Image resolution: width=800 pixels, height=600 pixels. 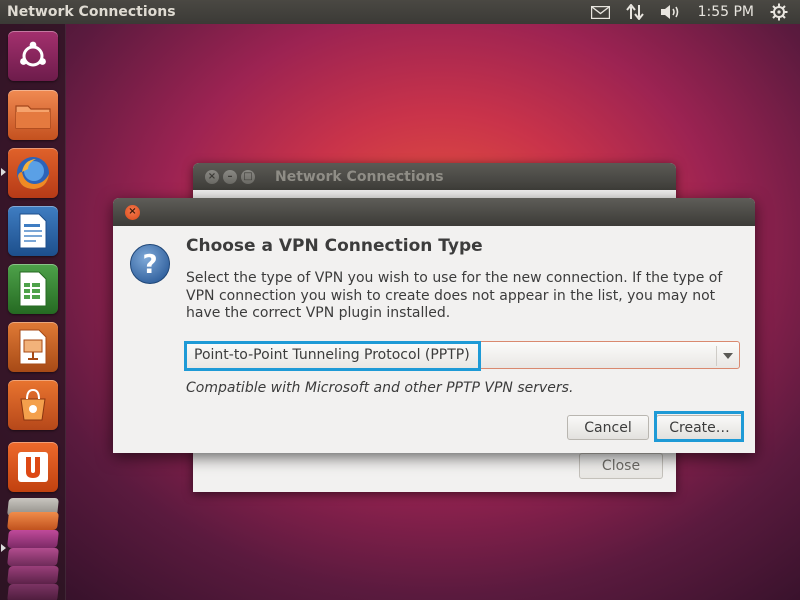 I want to click on bg-window-titlebar: × – □ Network Connections, so click(x=434, y=176).